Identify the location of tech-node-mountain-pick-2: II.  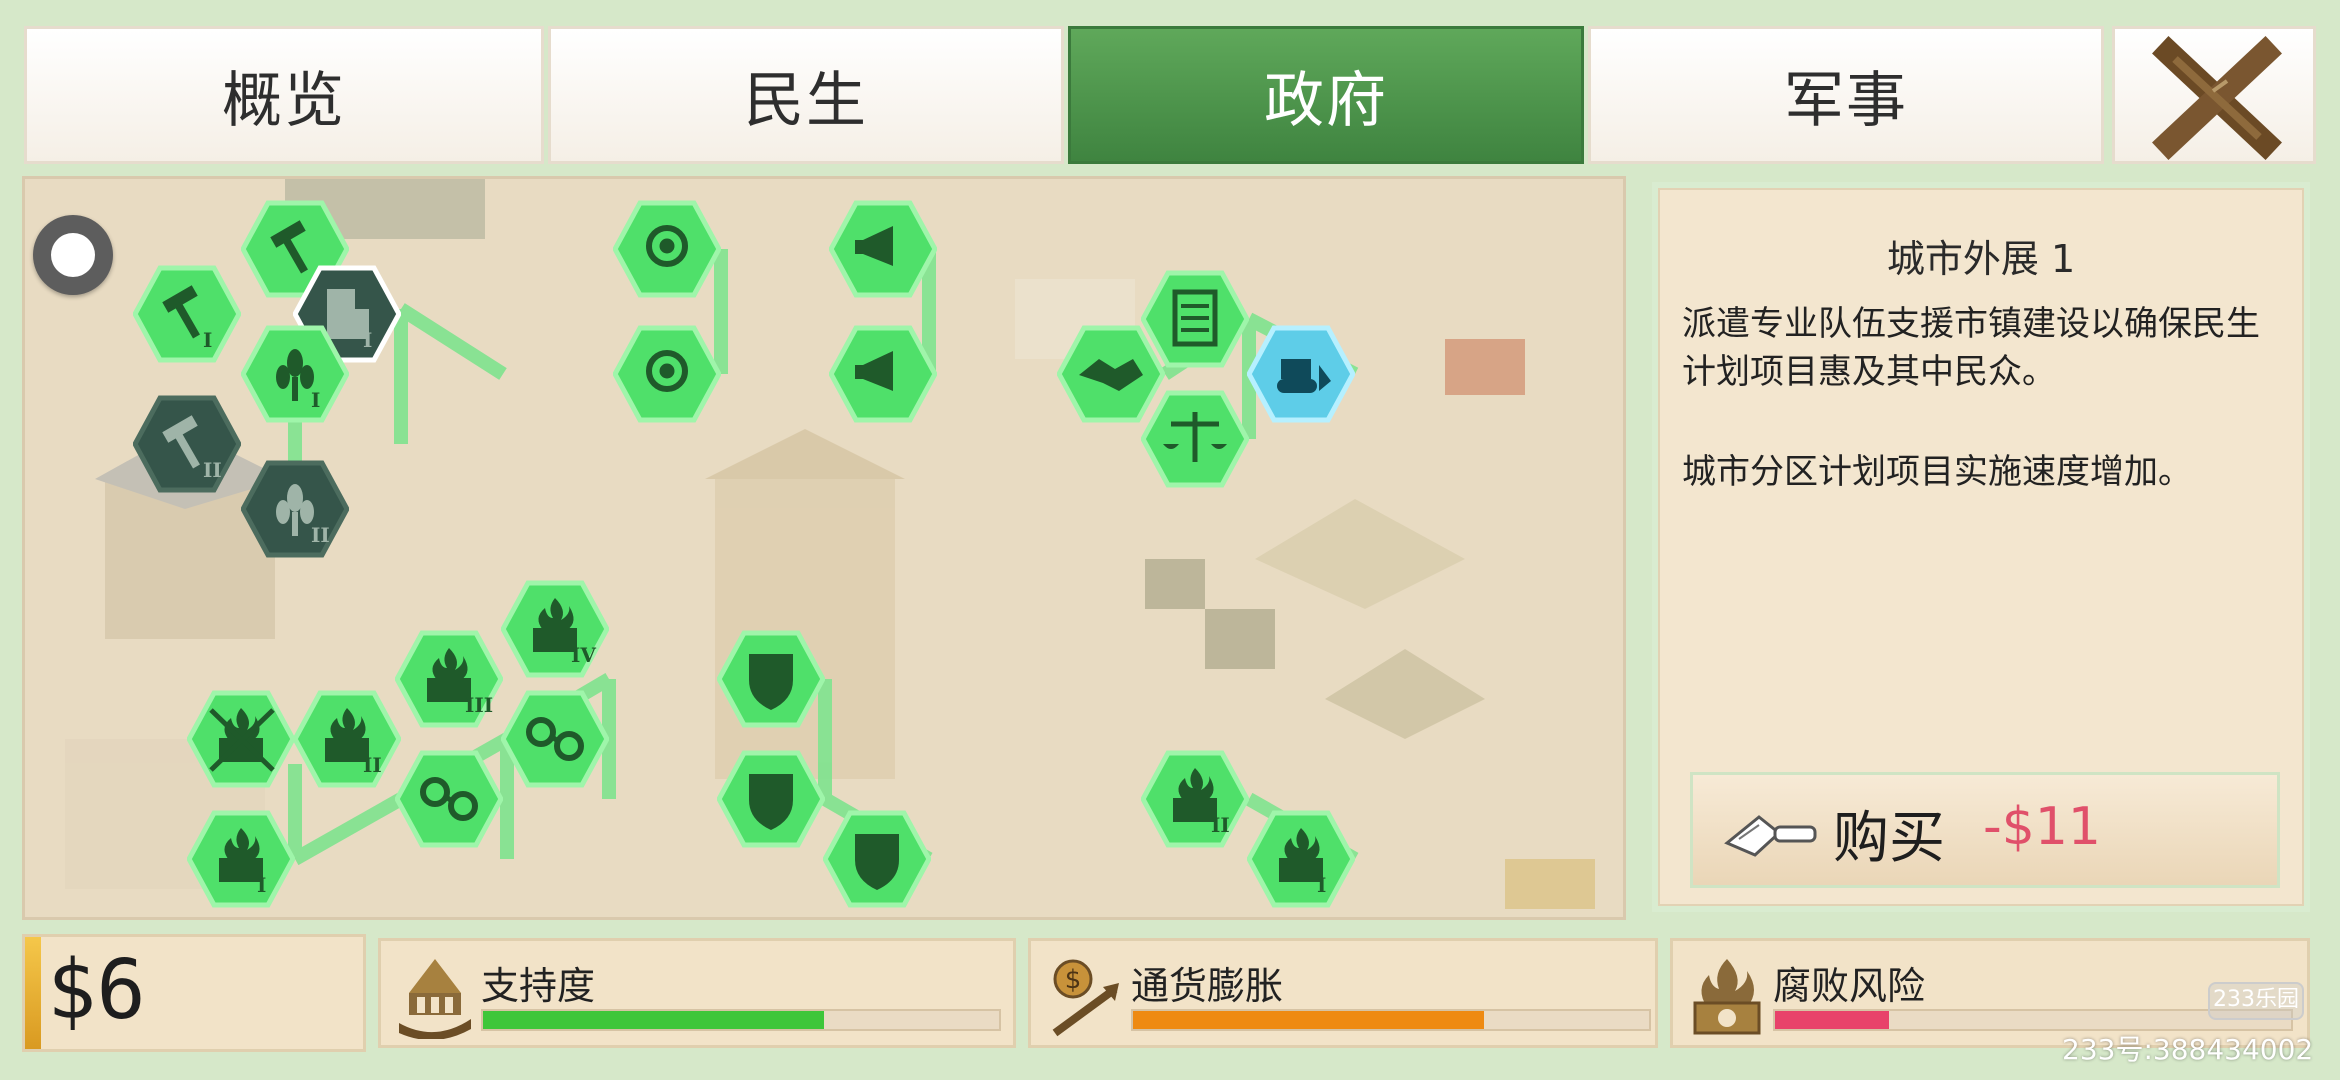
(187, 444).